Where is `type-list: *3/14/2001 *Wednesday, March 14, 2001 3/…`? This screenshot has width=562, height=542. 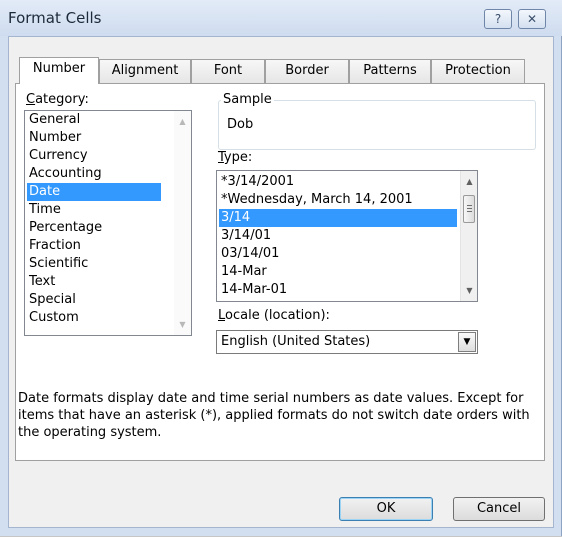
type-list: *3/14/2001 *Wednesday, March 14, 2001 3/… is located at coordinates (347, 236).